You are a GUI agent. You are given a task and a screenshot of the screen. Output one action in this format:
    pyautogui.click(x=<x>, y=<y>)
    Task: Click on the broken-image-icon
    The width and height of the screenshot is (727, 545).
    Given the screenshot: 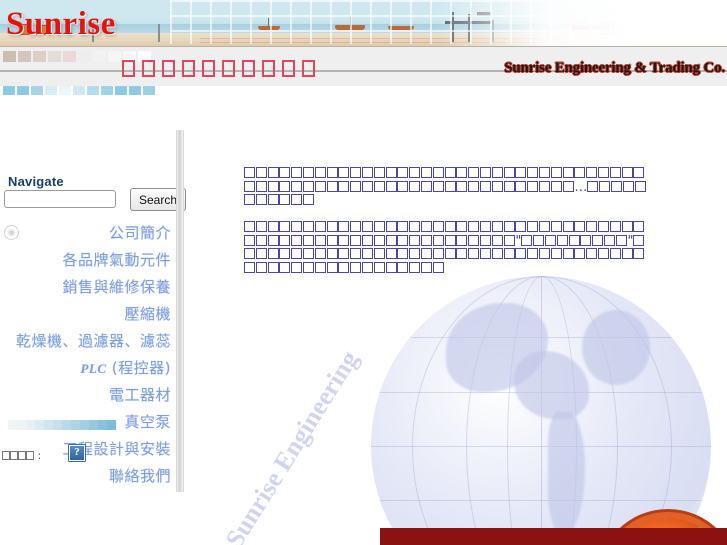 What is the action you would take?
    pyautogui.click(x=77, y=453)
    